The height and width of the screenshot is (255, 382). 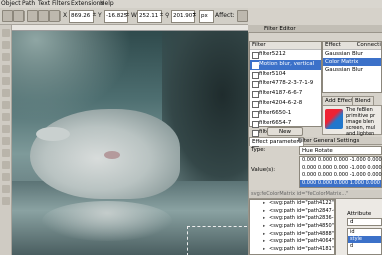 What do you see at coordinates (292, 227) in the screenshot?
I see `xml-node: ▸ <svg:path id="path4850">` at bounding box center [292, 227].